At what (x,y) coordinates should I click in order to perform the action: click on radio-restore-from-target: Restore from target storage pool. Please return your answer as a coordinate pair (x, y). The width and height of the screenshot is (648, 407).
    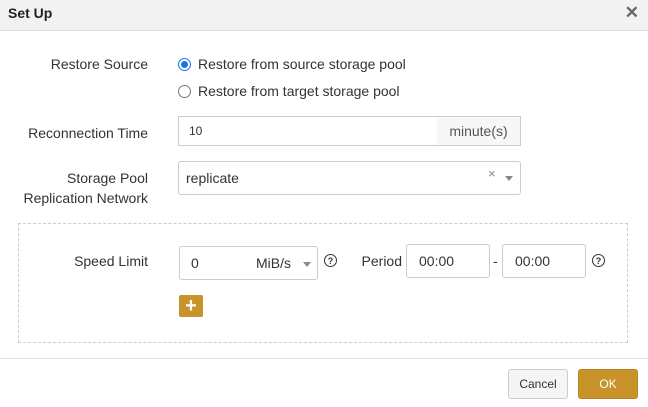
    Looking at the image, I should click on (289, 91).